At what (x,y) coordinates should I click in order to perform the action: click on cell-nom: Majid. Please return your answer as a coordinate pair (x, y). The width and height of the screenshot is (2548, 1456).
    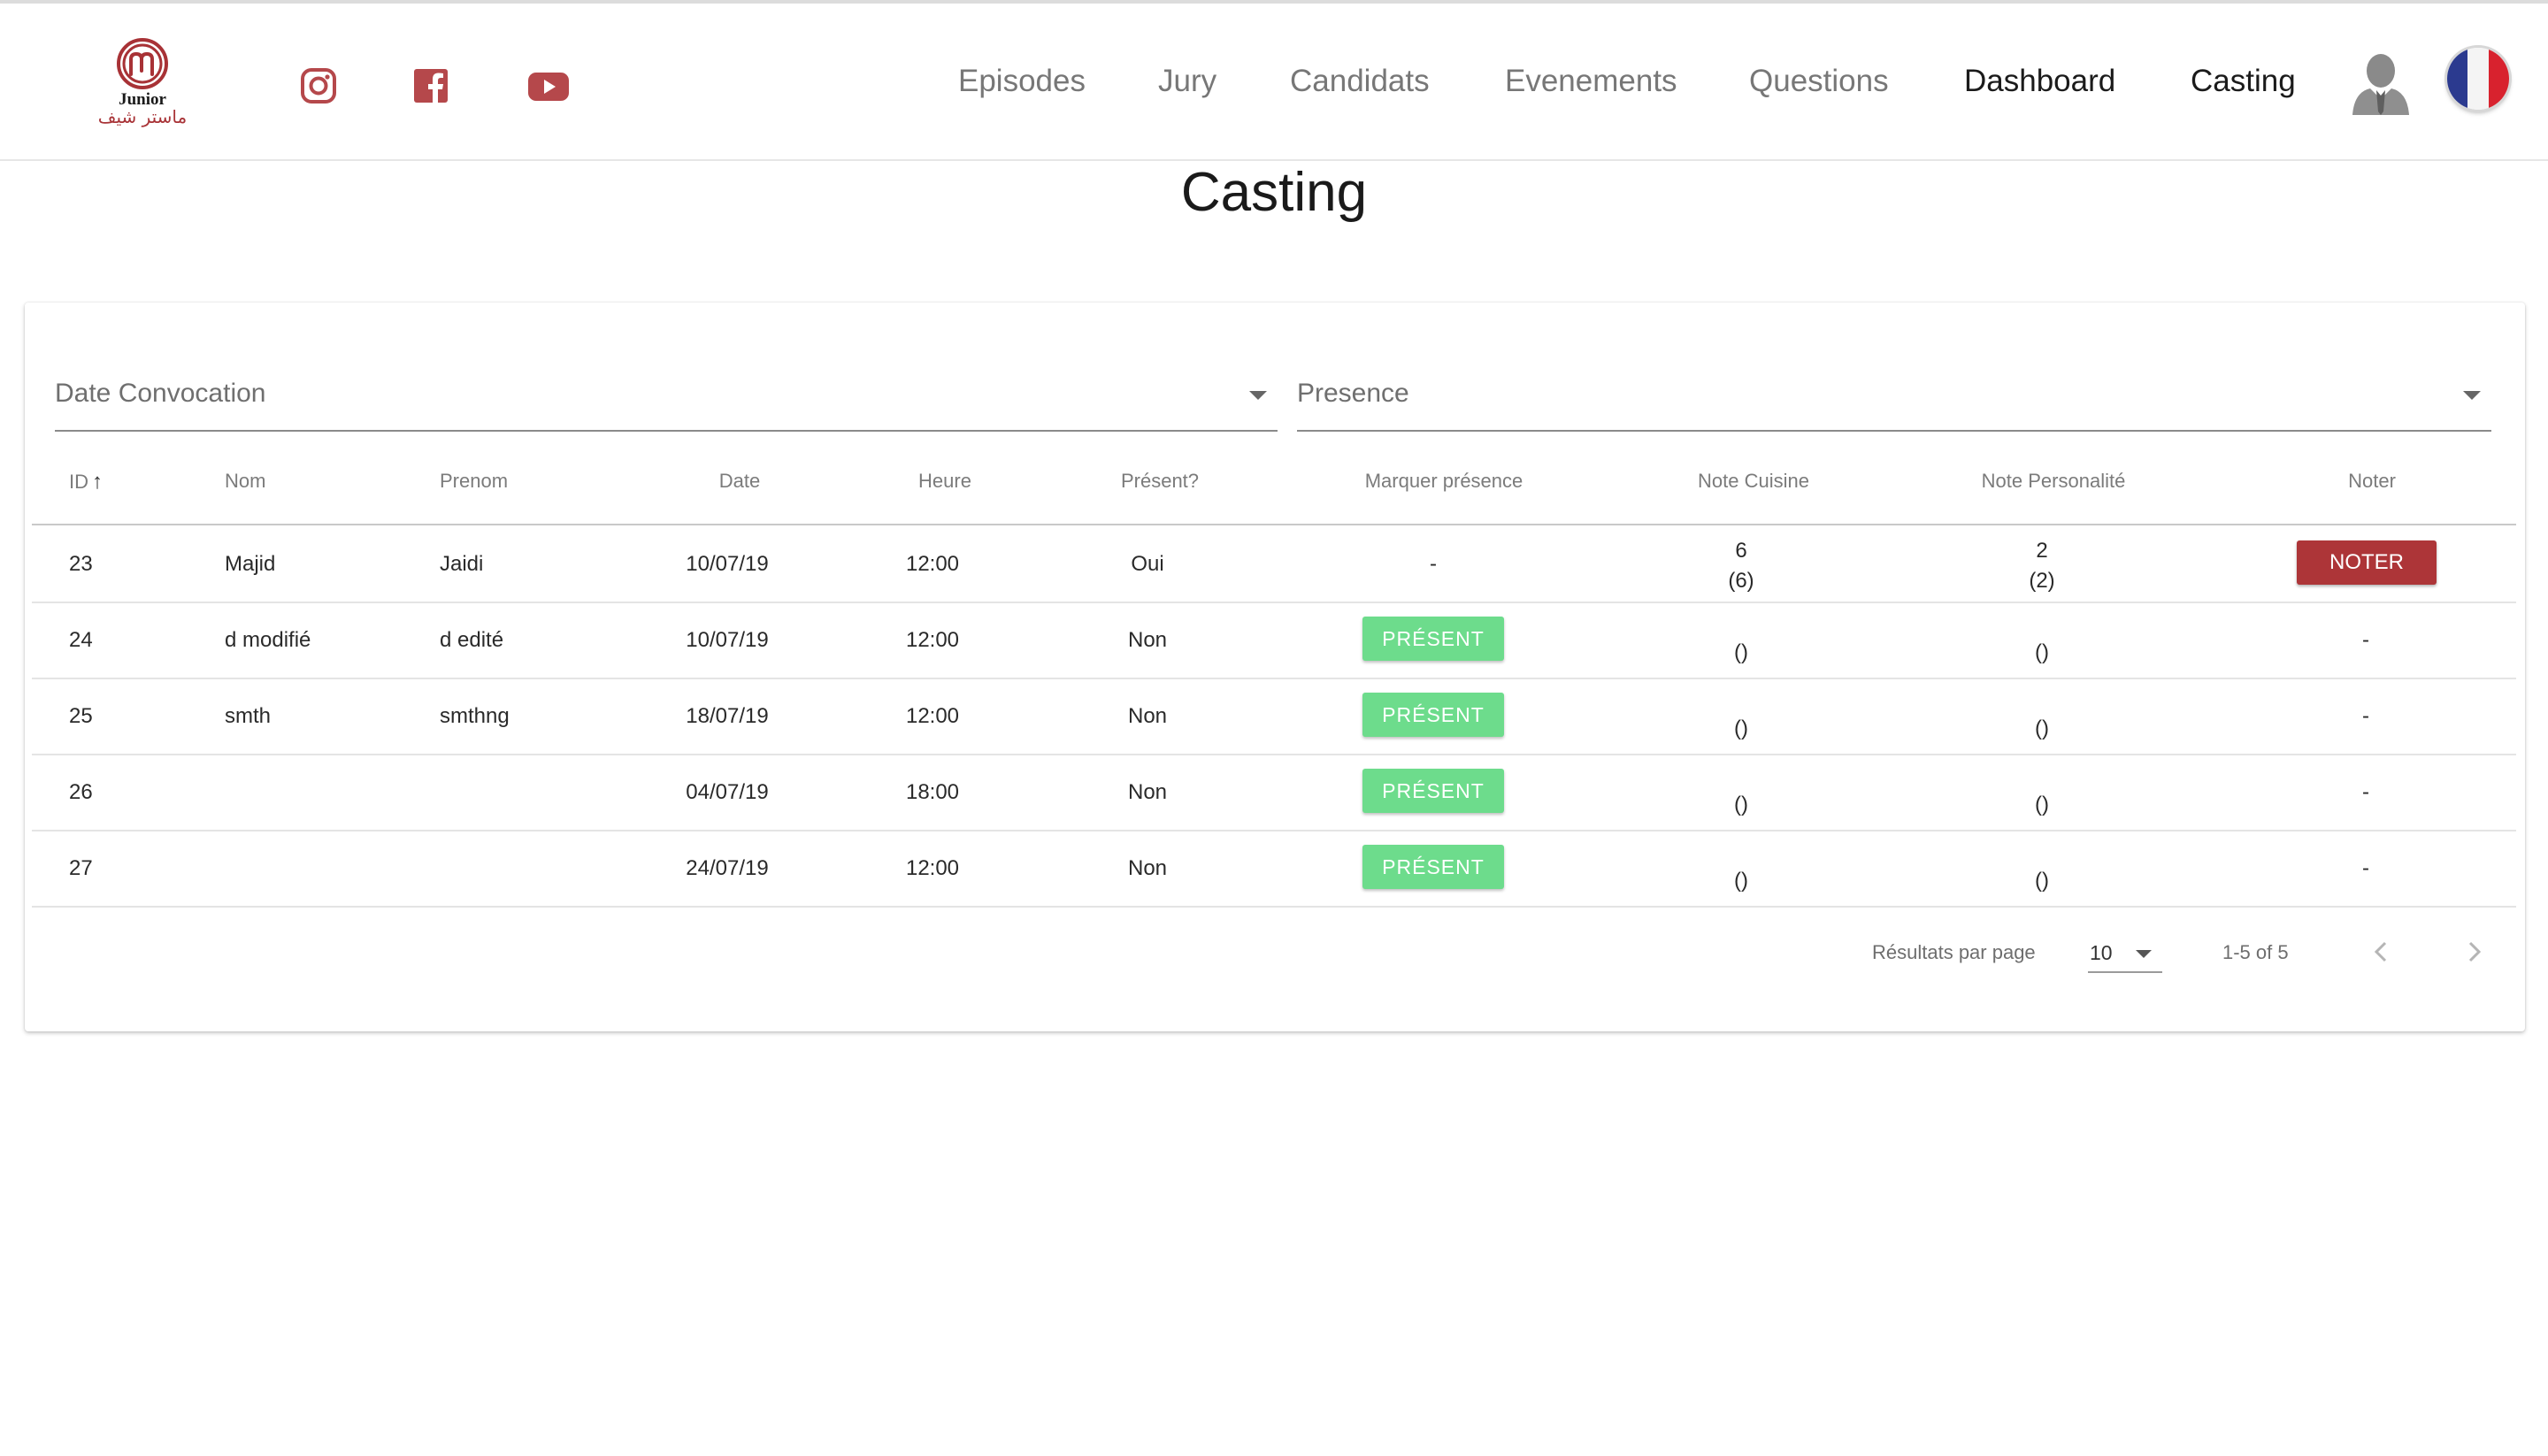
    Looking at the image, I should click on (251, 564).